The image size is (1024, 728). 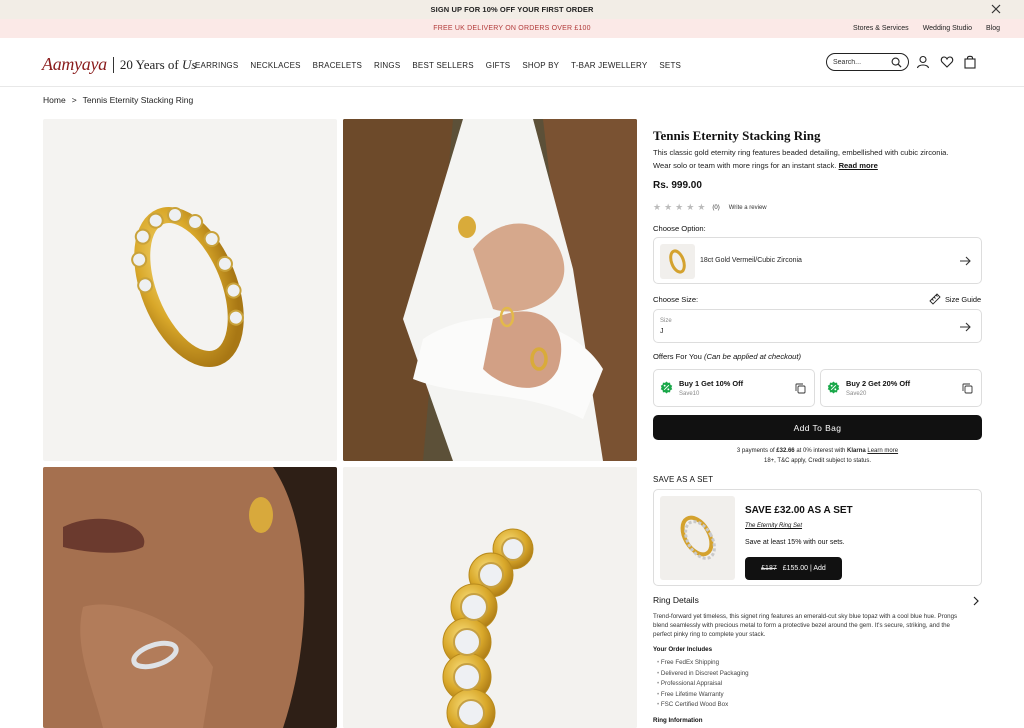 What do you see at coordinates (881, 28) in the screenshot?
I see `stores-link: Stores & Services` at bounding box center [881, 28].